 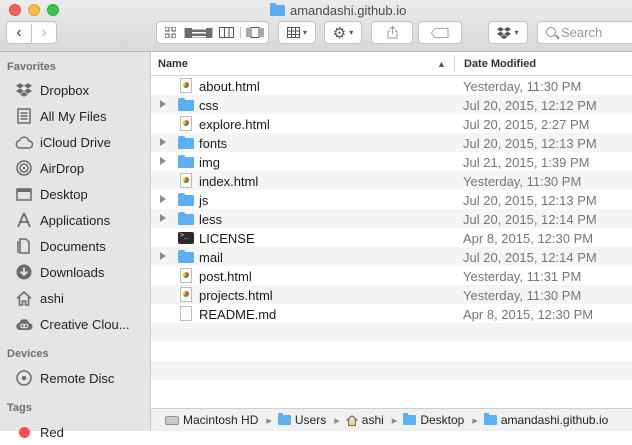 I want to click on view-mode-selector, so click(x=212, y=32).